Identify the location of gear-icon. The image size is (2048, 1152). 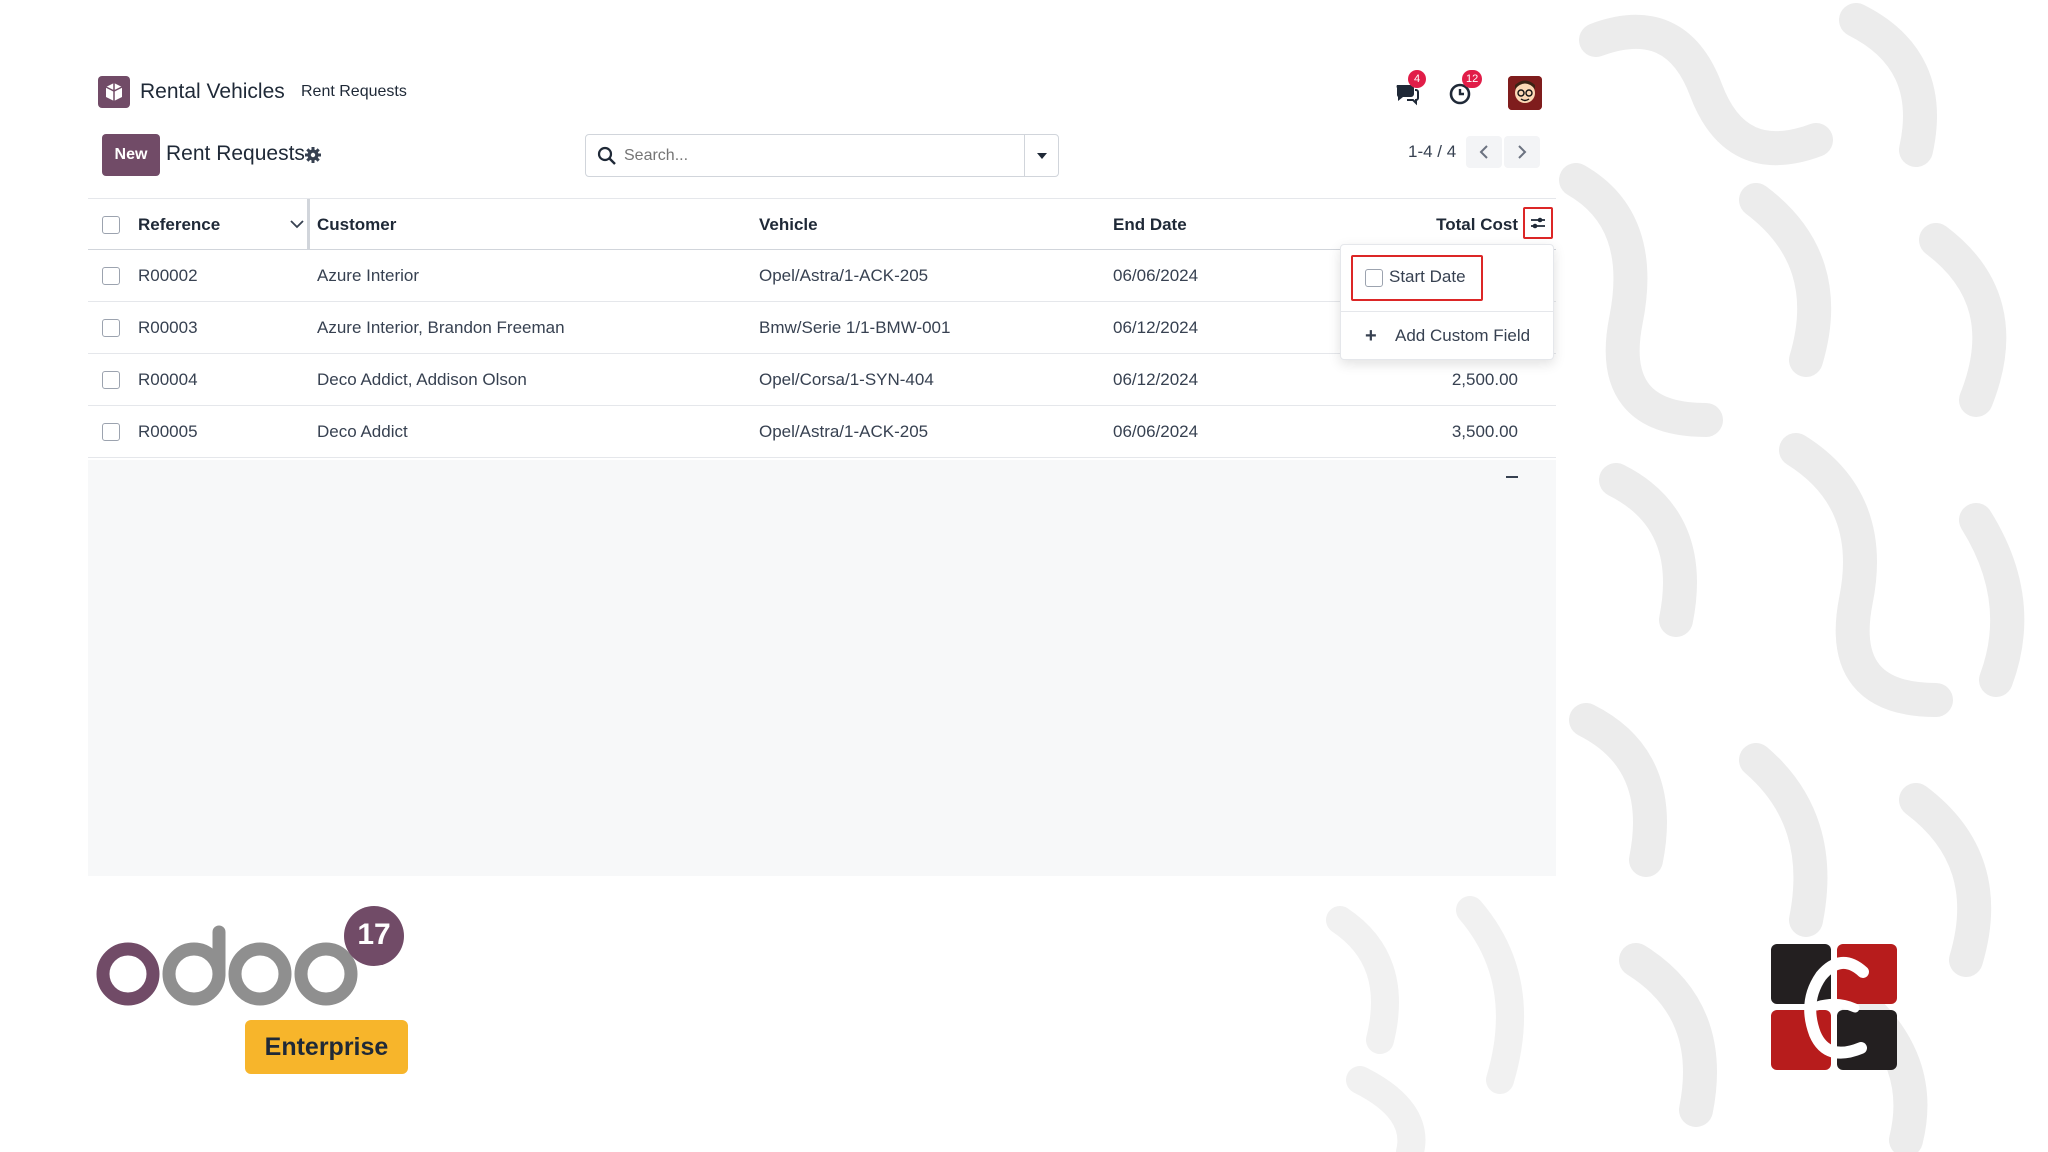
(313, 155).